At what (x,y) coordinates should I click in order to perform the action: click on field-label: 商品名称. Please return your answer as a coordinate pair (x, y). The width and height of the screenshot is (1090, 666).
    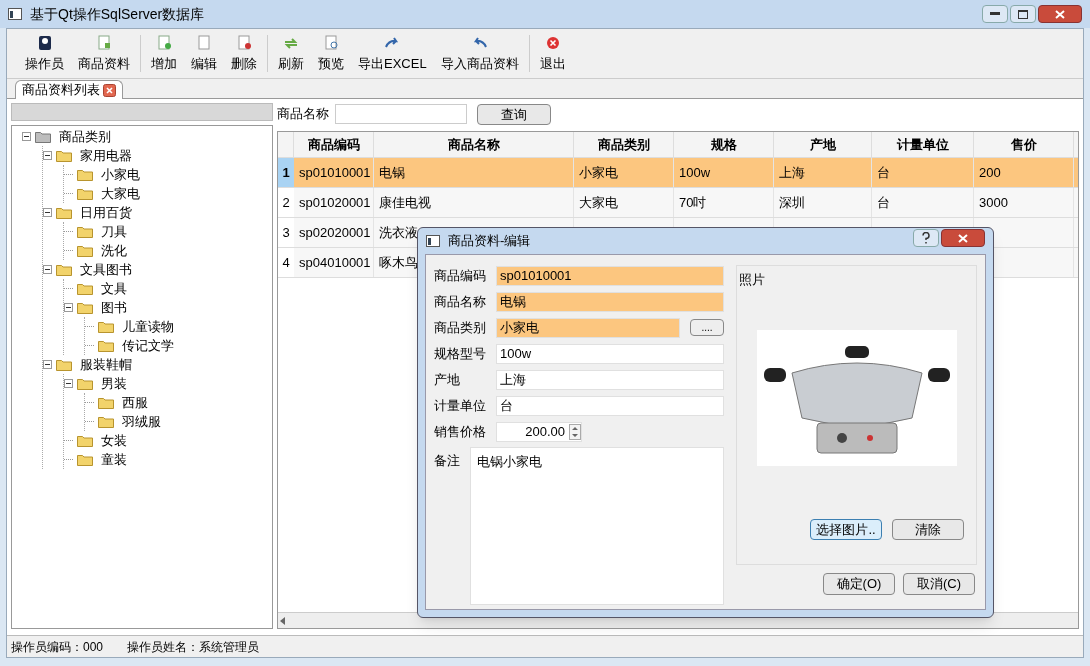
    Looking at the image, I should click on (460, 301).